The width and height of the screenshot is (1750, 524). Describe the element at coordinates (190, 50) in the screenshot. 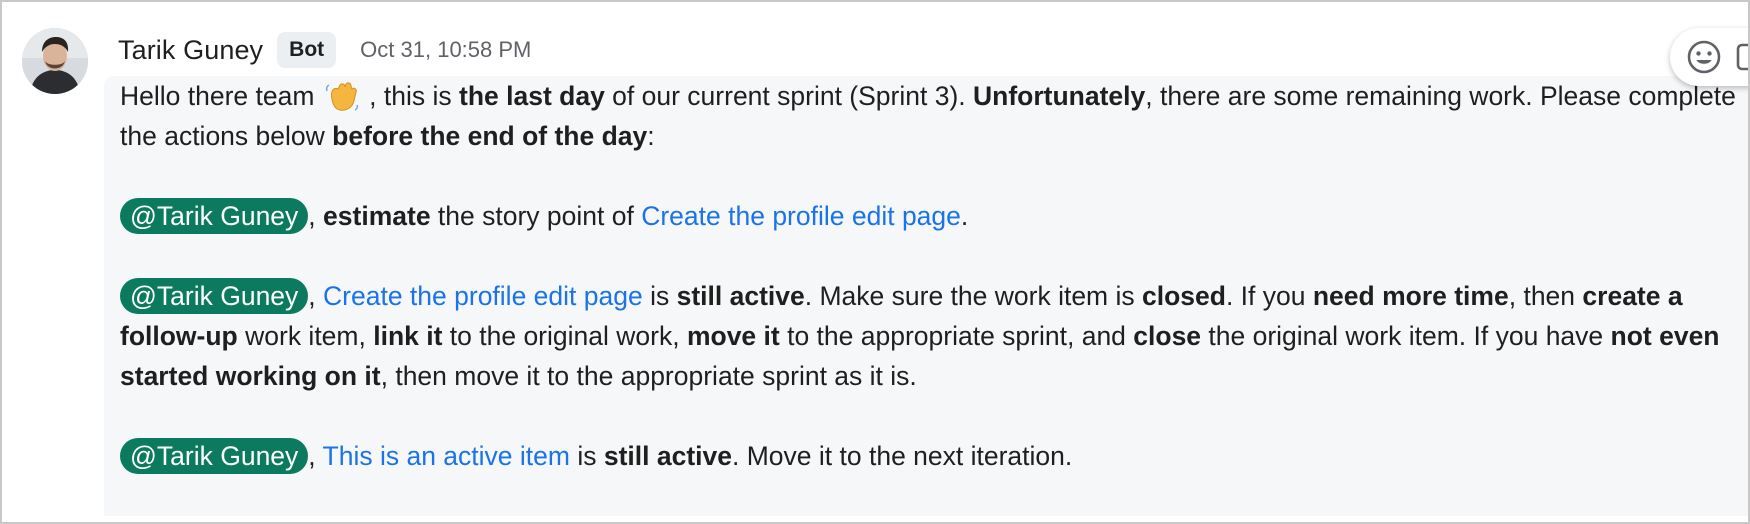

I see `sender-name: Tarik Guney` at that location.